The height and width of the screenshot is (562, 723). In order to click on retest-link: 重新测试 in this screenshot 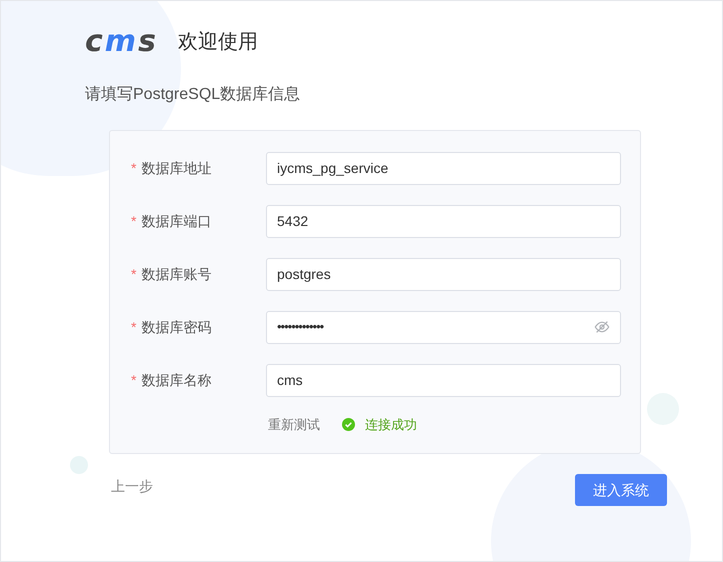, I will do `click(294, 424)`.